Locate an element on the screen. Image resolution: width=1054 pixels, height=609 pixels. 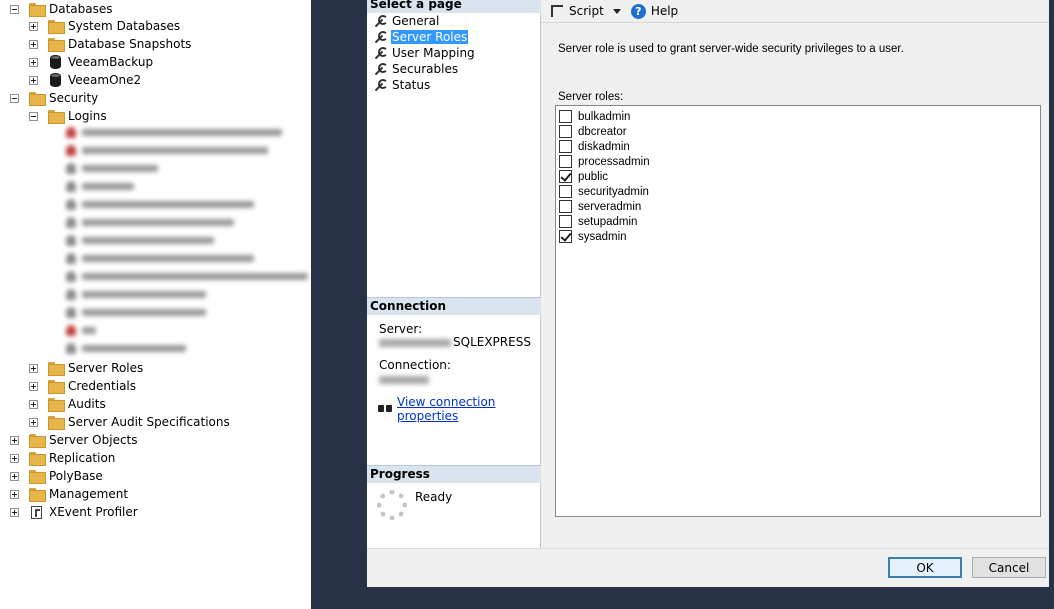
tree-node-management: Management is located at coordinates (69, 494).